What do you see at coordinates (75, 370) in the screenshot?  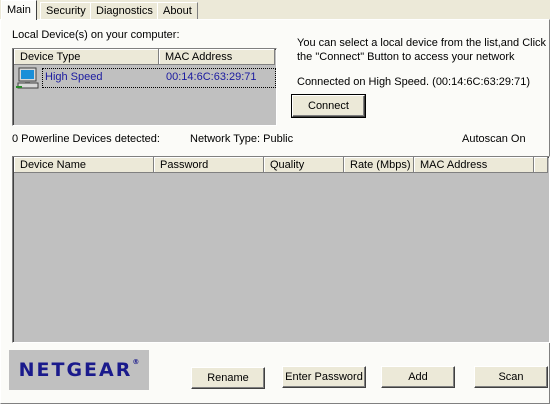 I see `logo-text: NETGEAR` at bounding box center [75, 370].